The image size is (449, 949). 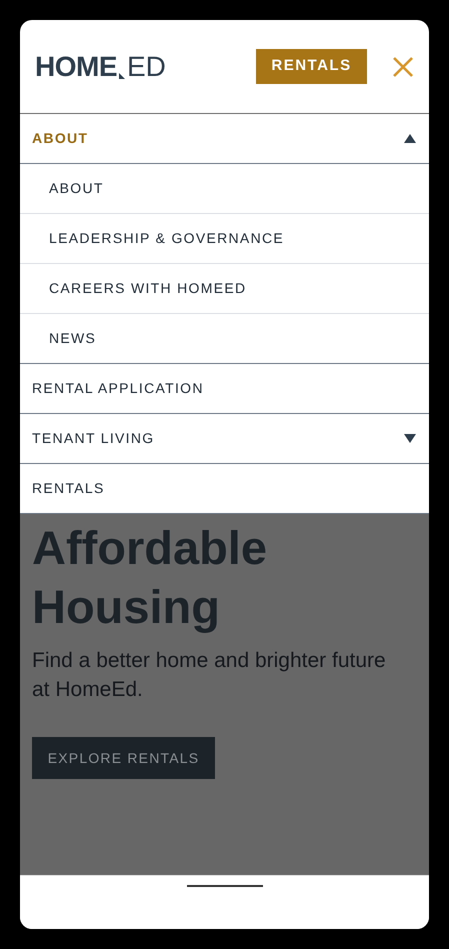 What do you see at coordinates (224, 389) in the screenshot?
I see `menu-item: RENTAL APPLICATION` at bounding box center [224, 389].